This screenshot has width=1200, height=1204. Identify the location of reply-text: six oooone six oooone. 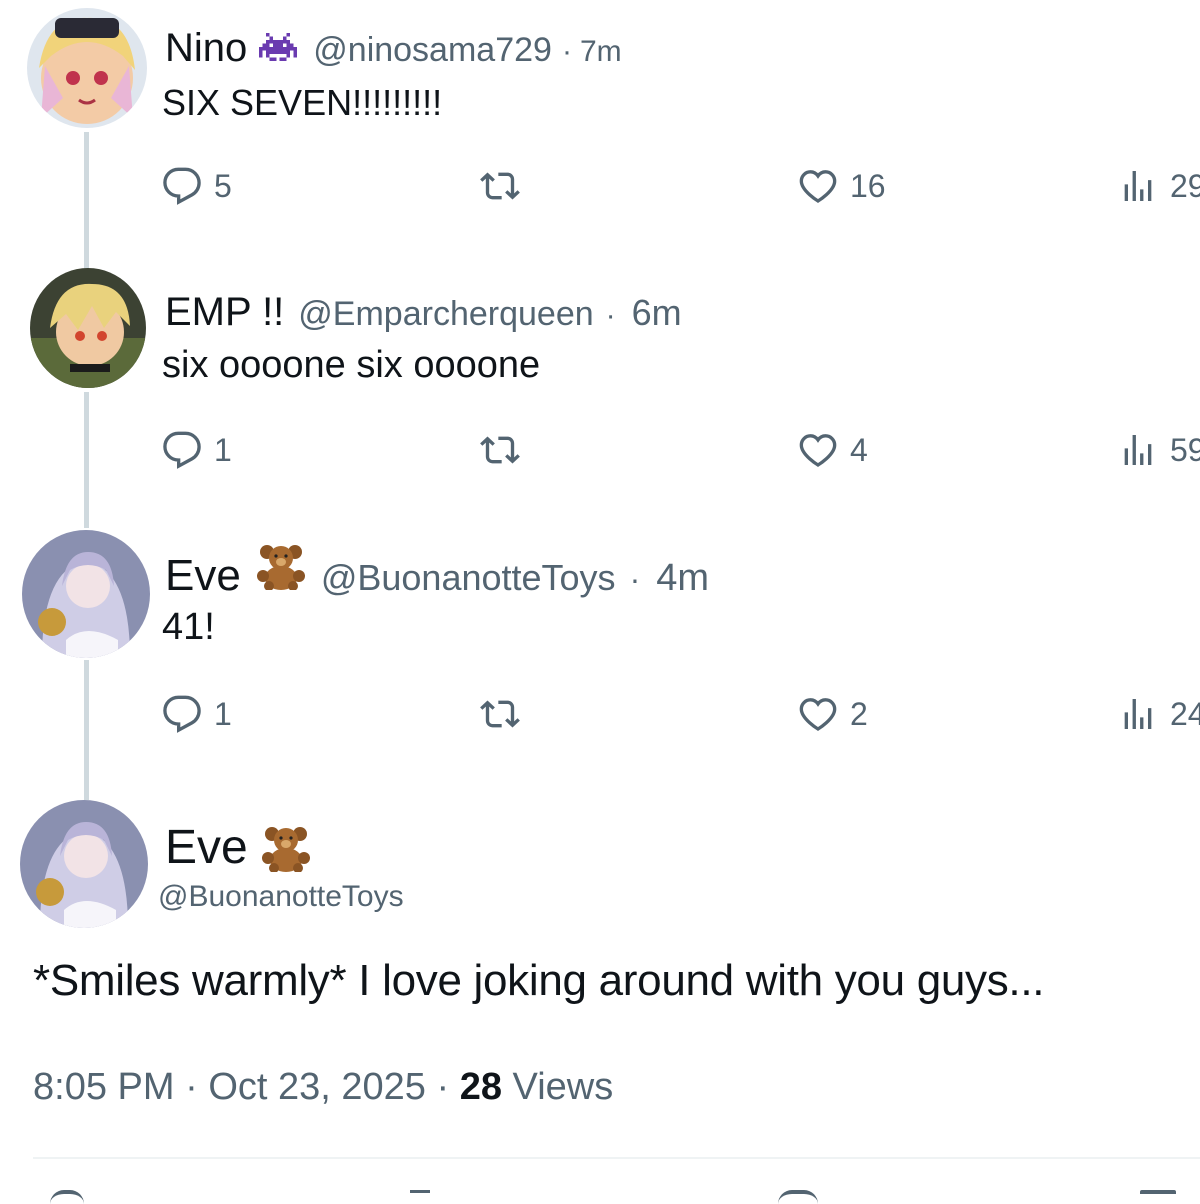
(351, 365).